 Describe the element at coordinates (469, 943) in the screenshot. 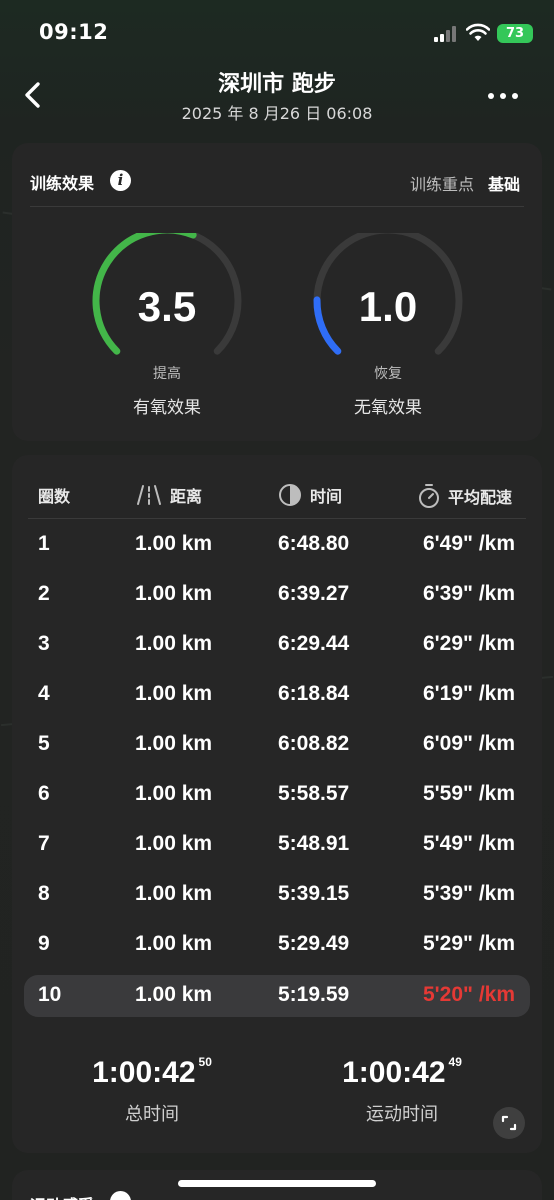

I see `lap-pace: 5'29" /km` at that location.